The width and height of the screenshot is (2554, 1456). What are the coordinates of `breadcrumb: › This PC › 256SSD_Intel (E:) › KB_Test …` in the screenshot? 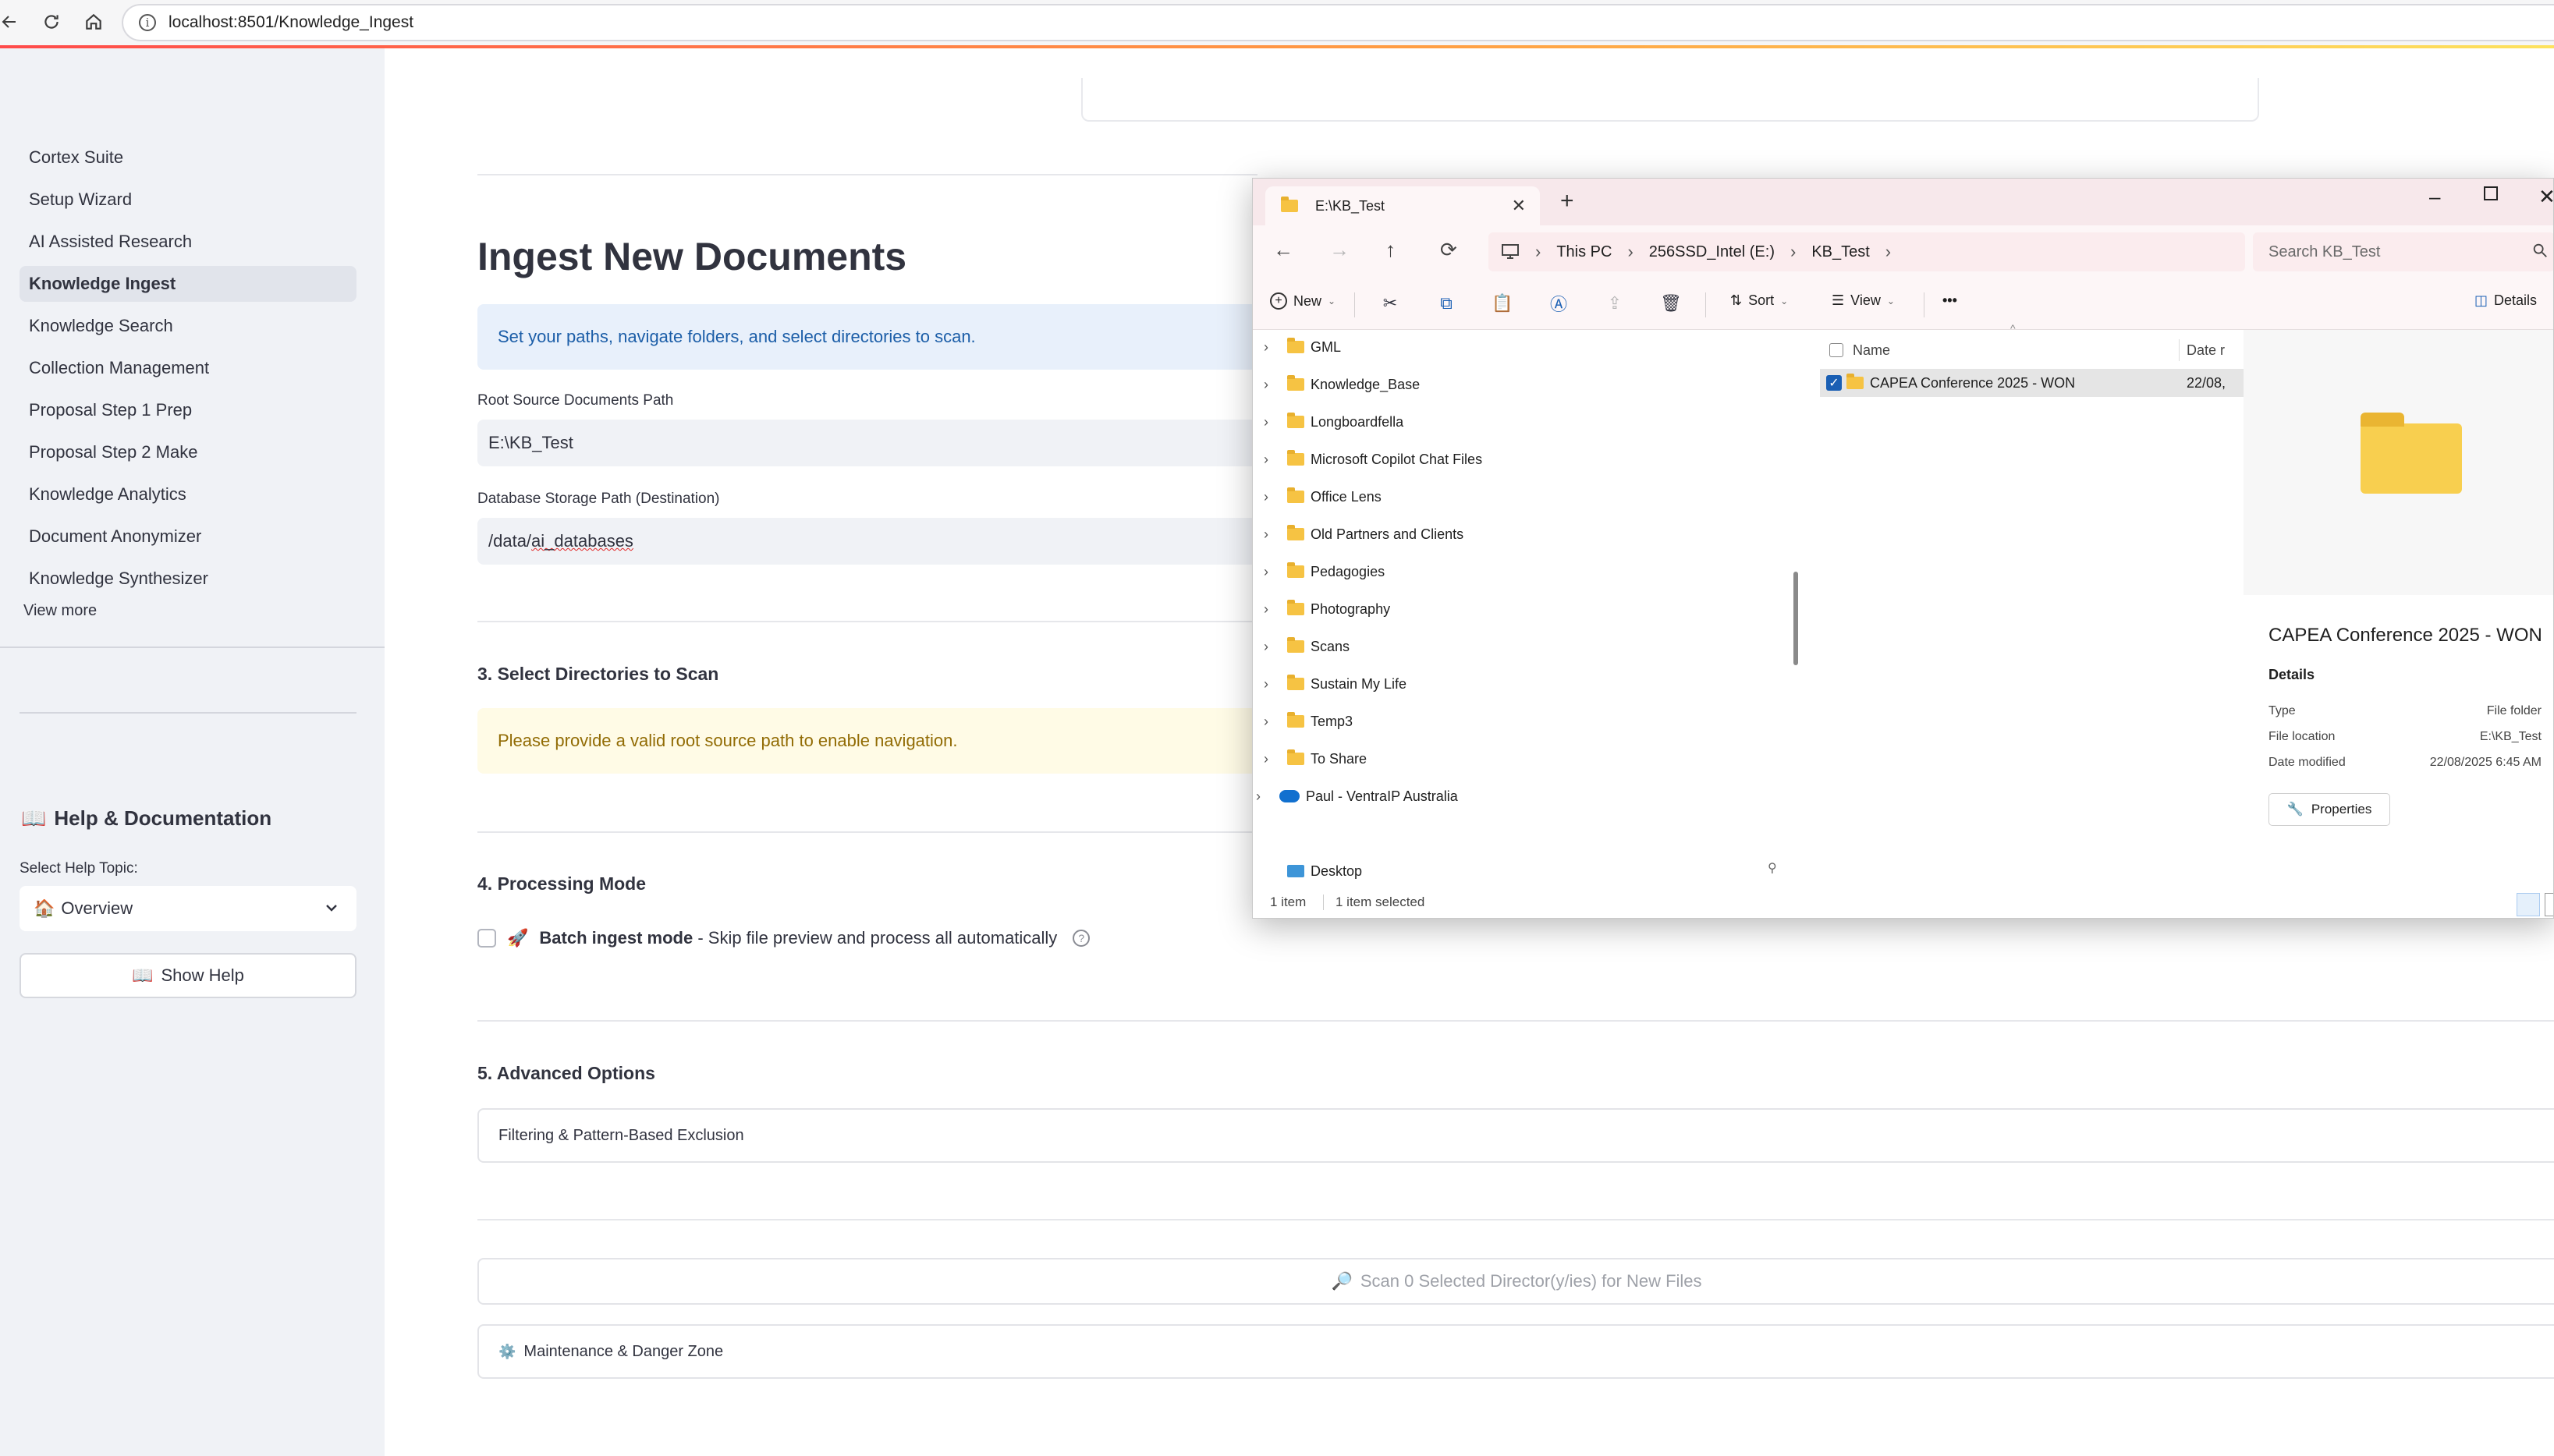 It's located at (1866, 252).